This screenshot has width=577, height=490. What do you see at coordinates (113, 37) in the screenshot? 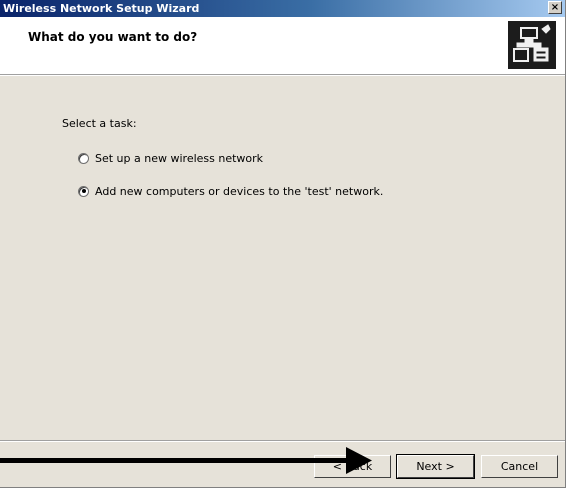
I see `page-title: What do you want to do?` at bounding box center [113, 37].